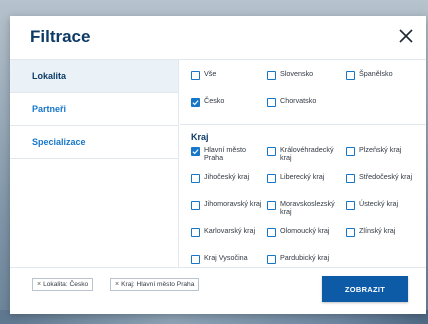 This screenshot has width=428, height=324. Describe the element at coordinates (229, 79) in the screenshot. I see `country-option: Vše` at that location.